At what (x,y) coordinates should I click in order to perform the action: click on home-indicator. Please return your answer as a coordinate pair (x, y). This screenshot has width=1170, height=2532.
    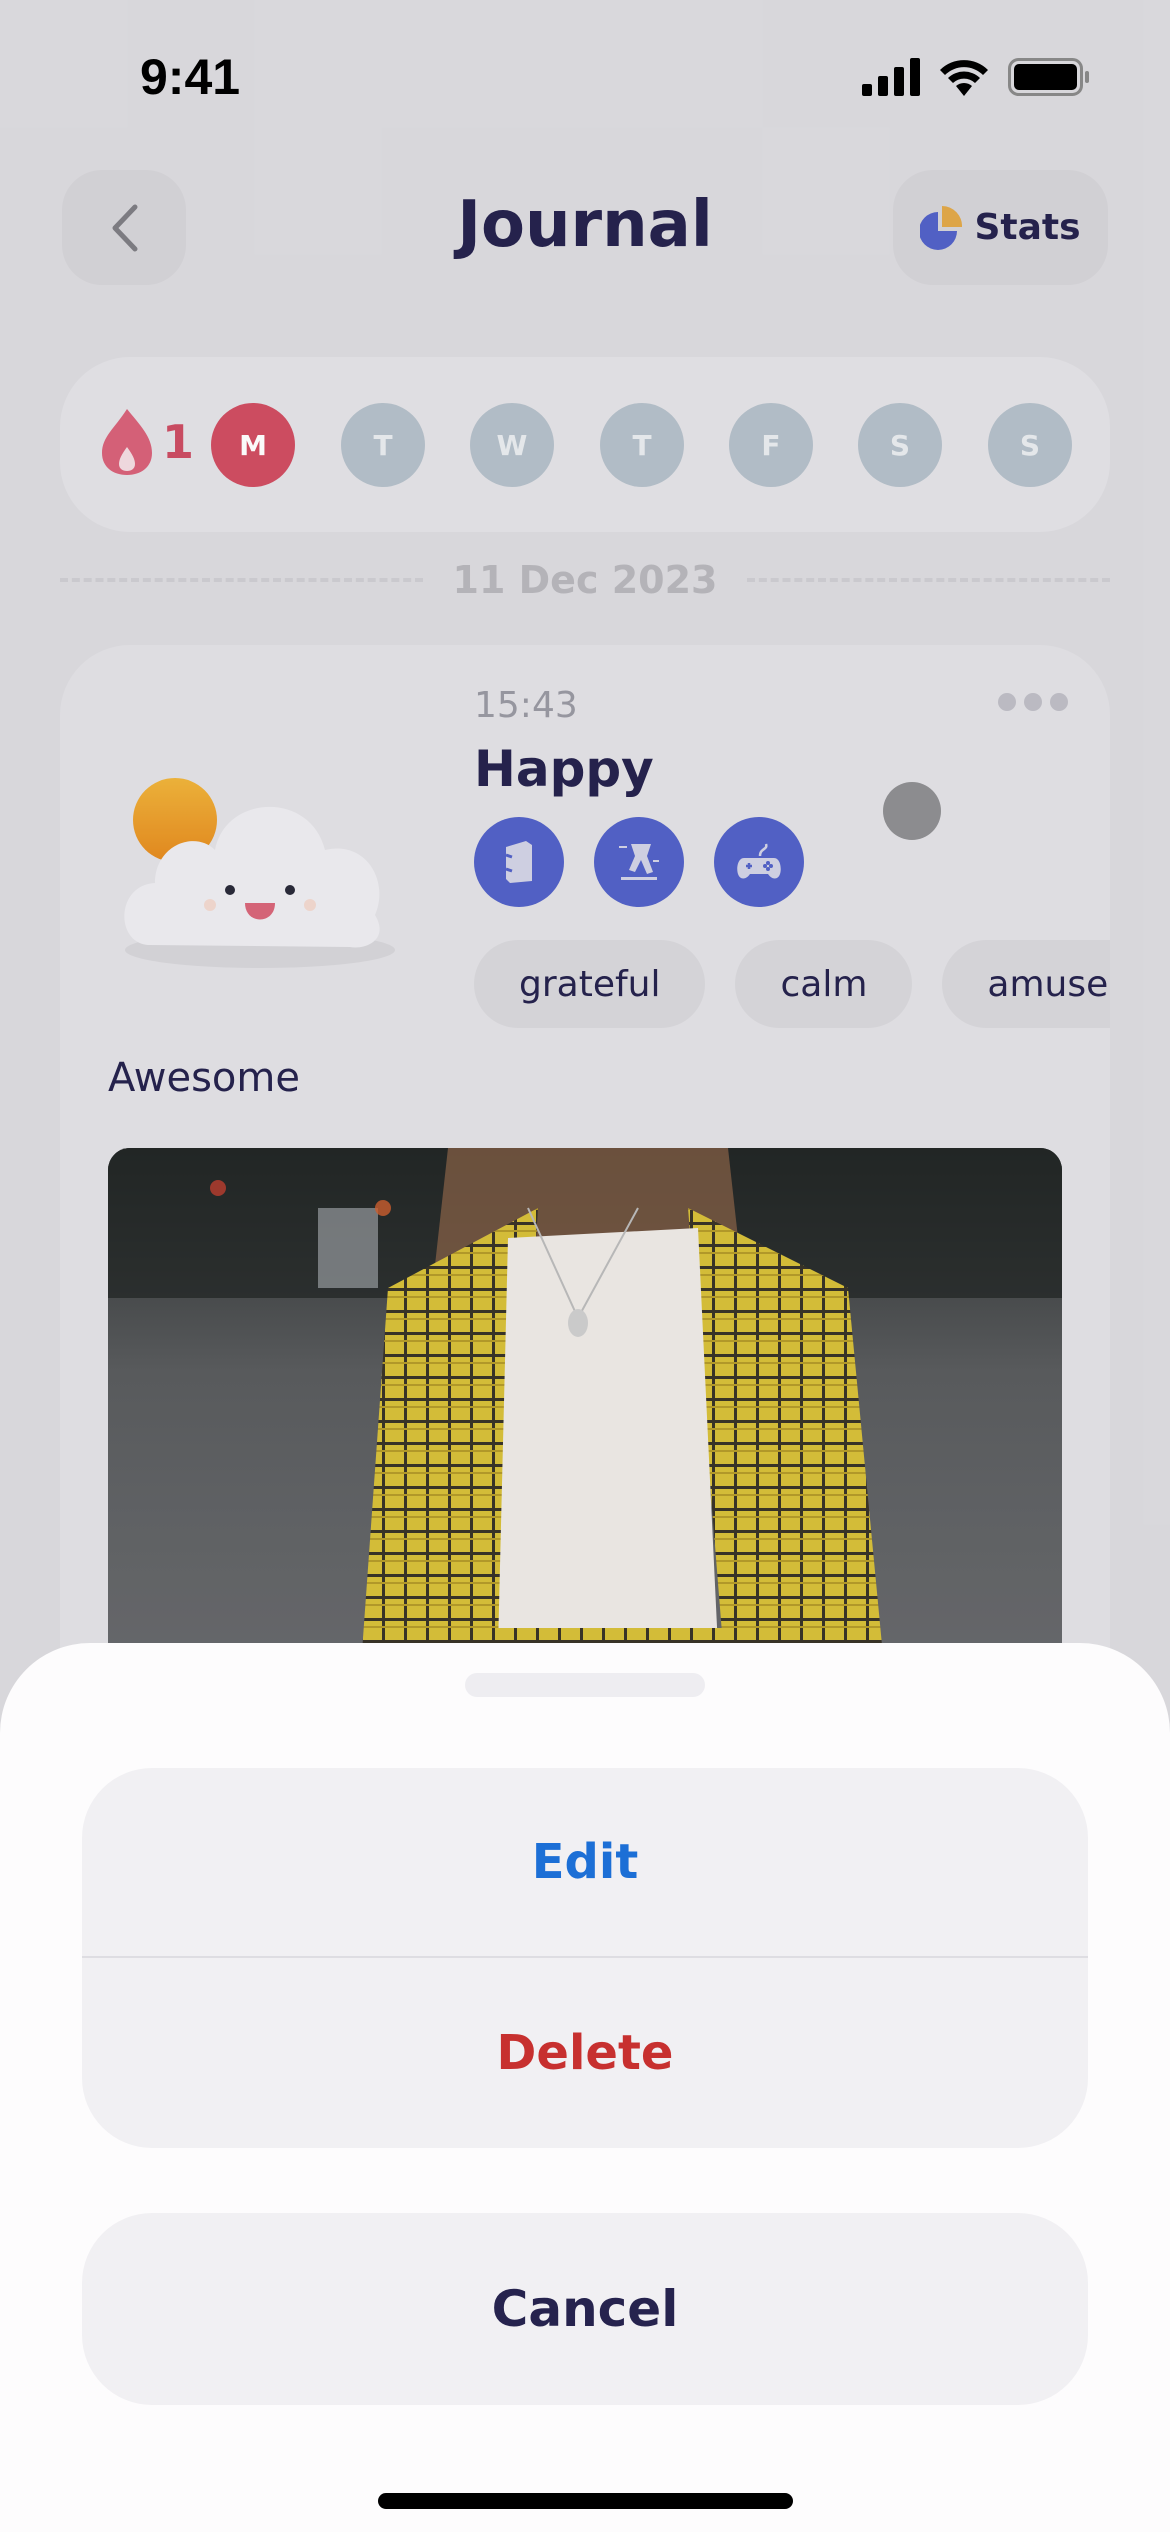
    Looking at the image, I should click on (585, 2501).